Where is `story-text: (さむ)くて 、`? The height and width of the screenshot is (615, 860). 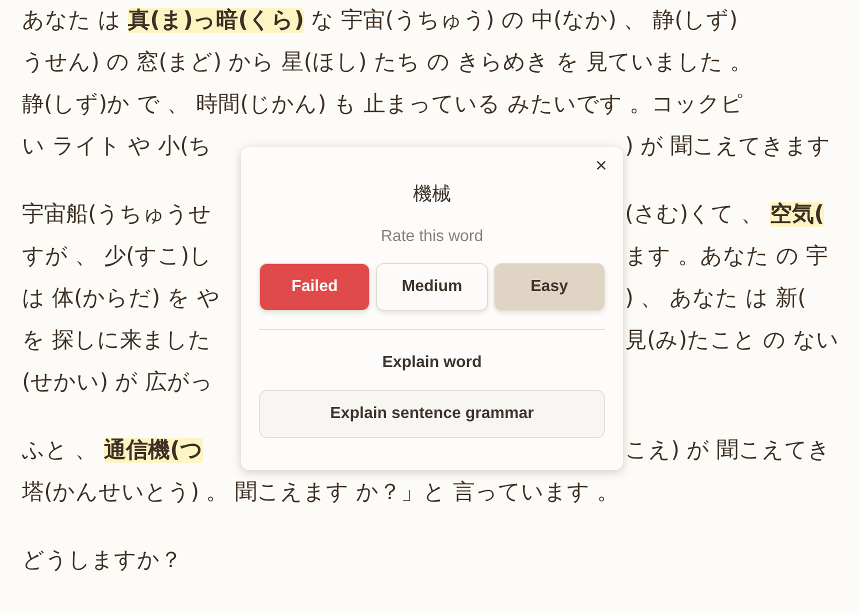
story-text: (さむ)くて 、 is located at coordinates (694, 214).